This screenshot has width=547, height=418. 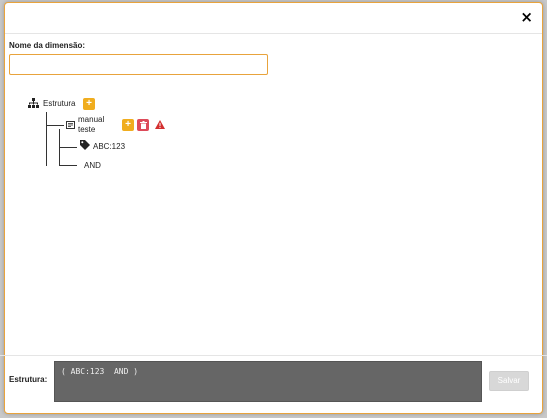 What do you see at coordinates (59, 103) in the screenshot?
I see `tree-root-label: Estrutura` at bounding box center [59, 103].